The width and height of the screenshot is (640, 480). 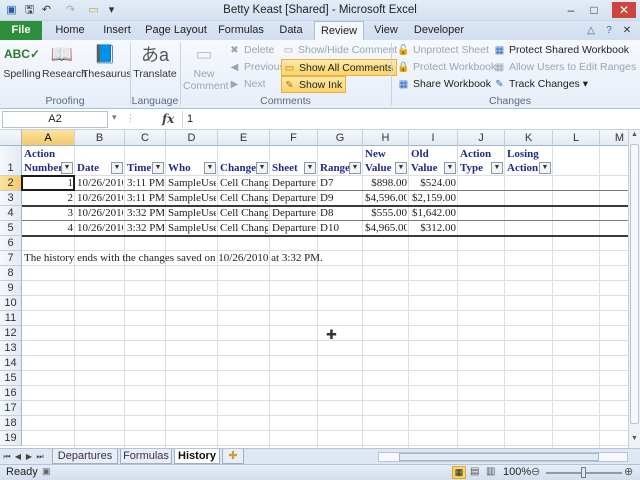 What do you see at coordinates (433, 228) in the screenshot?
I see `table-cell: $312.00` at bounding box center [433, 228].